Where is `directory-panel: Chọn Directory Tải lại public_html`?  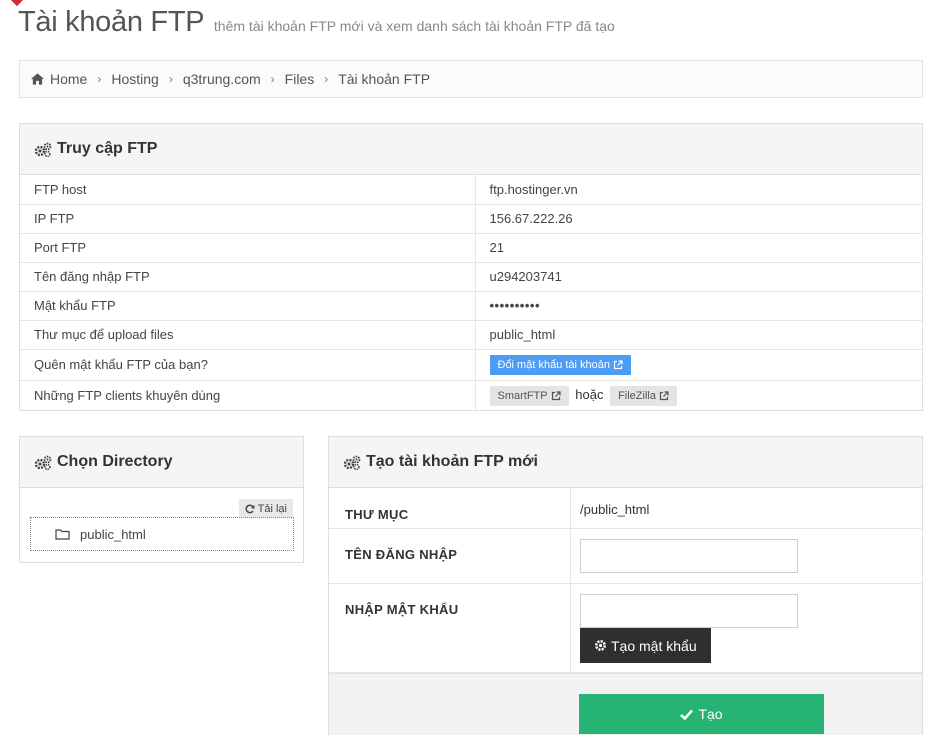
directory-panel: Chọn Directory Tải lại public_html is located at coordinates (161, 499).